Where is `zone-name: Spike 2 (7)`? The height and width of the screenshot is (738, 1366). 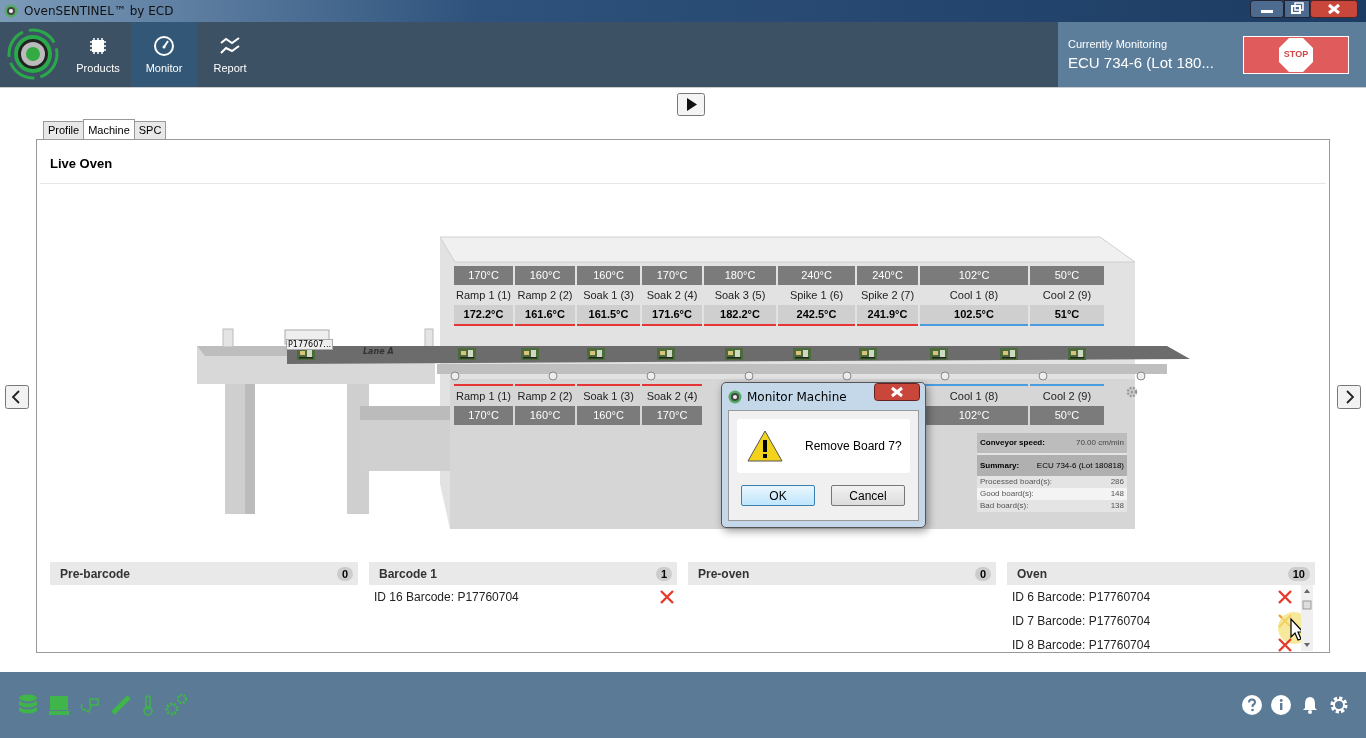 zone-name: Spike 2 (7) is located at coordinates (887, 295).